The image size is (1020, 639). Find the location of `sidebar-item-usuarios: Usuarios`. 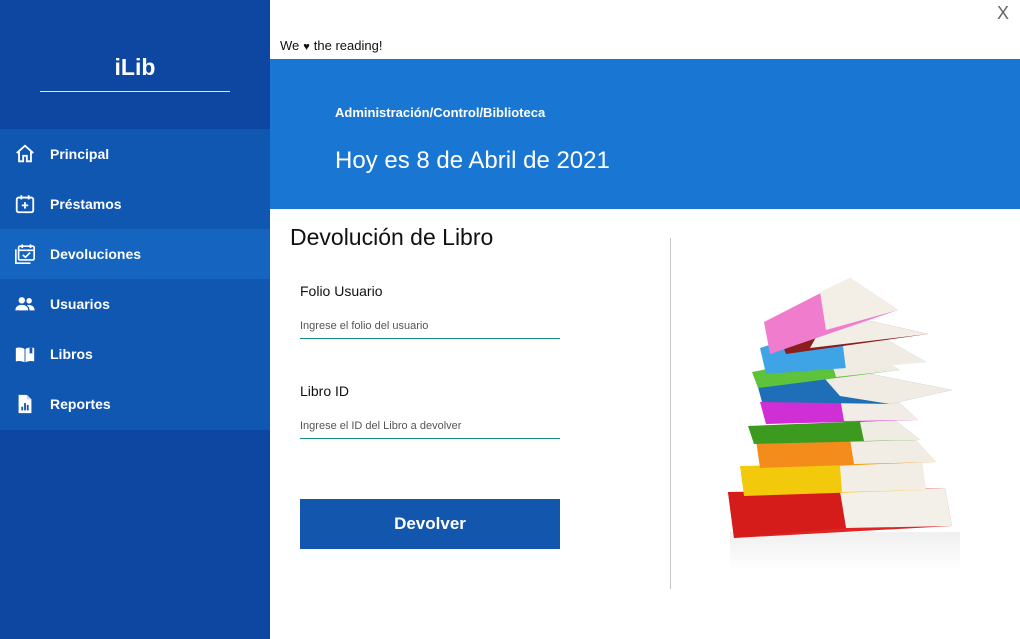

sidebar-item-usuarios: Usuarios is located at coordinates (135, 304).